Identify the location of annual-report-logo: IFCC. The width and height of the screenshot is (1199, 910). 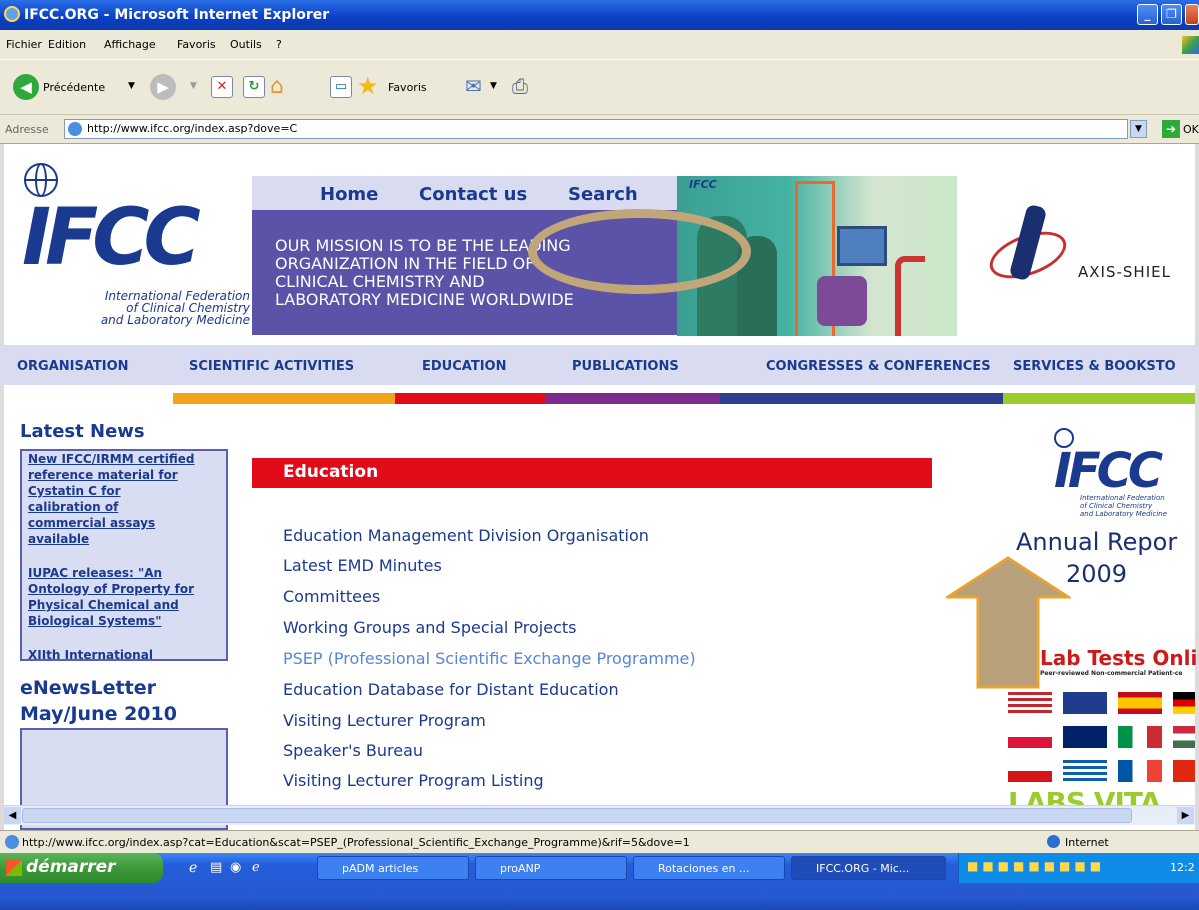
(1108, 471).